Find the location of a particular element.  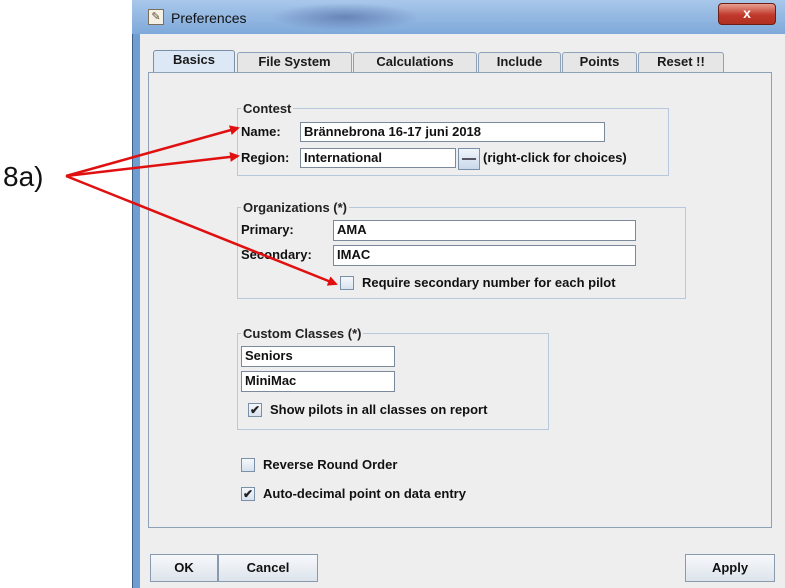

annotation-arrows is located at coordinates (201, 205).